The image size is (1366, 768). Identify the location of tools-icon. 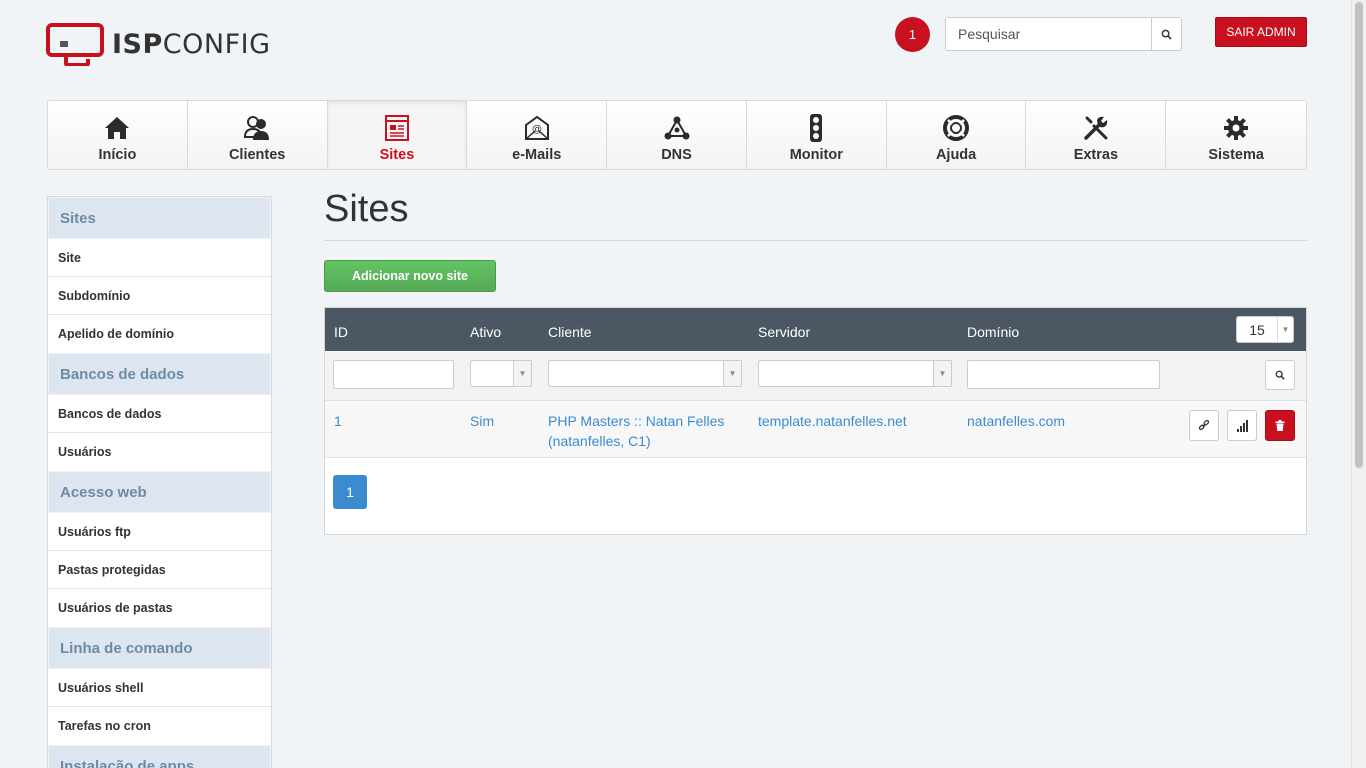
(1096, 128).